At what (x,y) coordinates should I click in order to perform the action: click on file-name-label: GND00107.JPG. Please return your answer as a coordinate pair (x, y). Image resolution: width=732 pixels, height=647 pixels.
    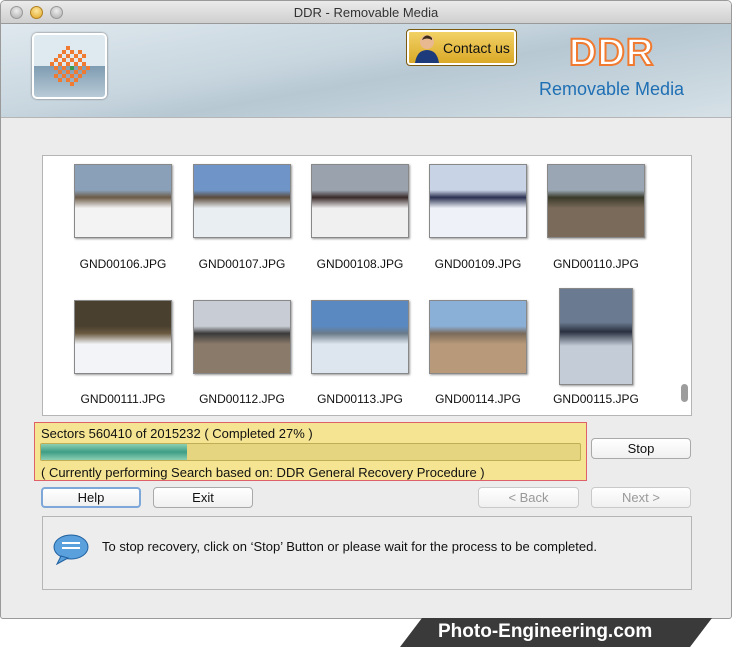
    Looking at the image, I should click on (242, 264).